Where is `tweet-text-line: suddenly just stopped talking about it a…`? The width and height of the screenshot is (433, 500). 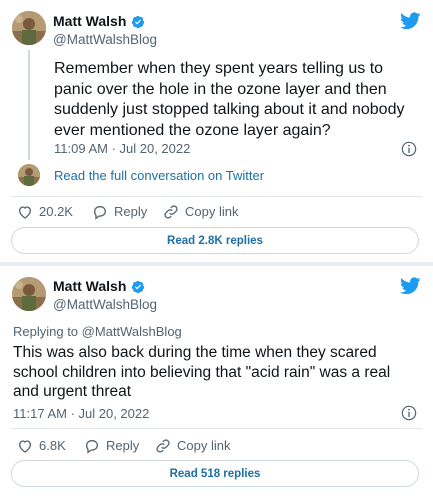 tweet-text-line: suddenly just stopped talking about it a… is located at coordinates (229, 109).